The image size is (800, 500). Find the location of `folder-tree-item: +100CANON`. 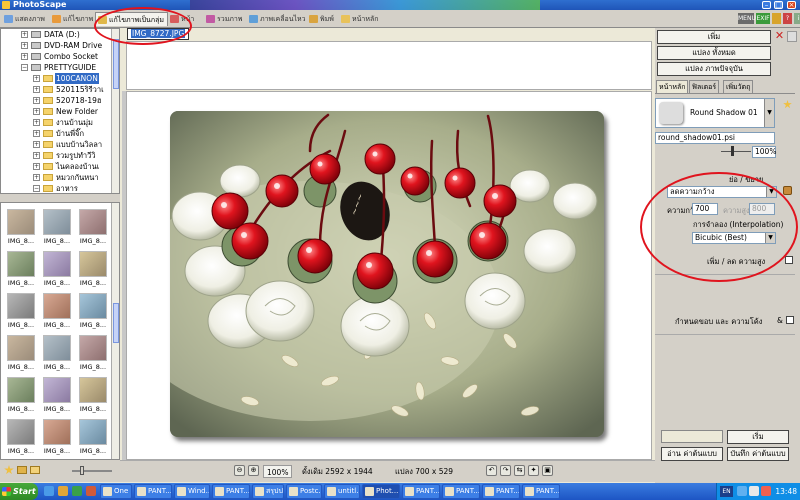

folder-tree-item: +100CANON is located at coordinates (57, 78).